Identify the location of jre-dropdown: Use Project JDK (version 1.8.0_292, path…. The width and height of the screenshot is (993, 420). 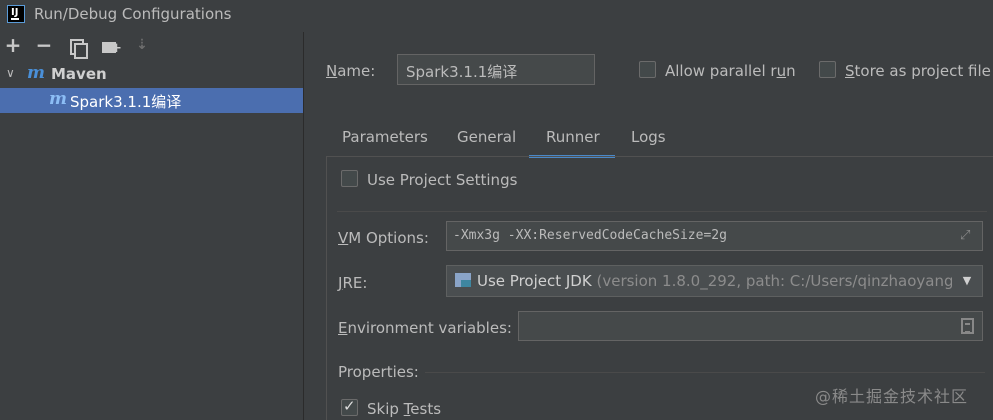
(714, 281).